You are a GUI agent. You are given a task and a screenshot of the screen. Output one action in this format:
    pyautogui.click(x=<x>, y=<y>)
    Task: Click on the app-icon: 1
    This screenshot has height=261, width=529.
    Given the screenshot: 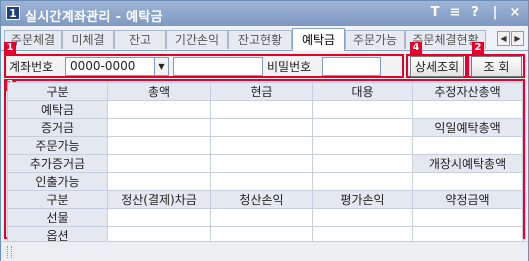 What is the action you would take?
    pyautogui.click(x=13, y=13)
    